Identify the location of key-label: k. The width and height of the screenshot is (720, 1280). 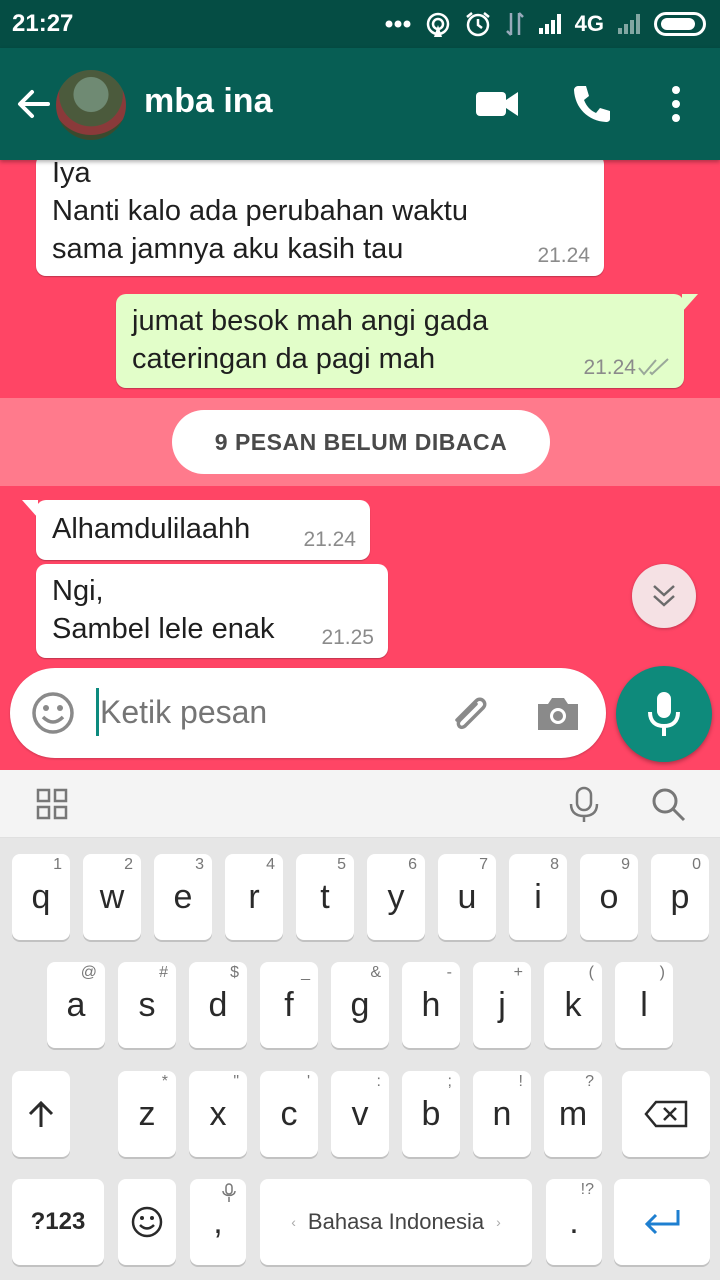
(573, 1004).